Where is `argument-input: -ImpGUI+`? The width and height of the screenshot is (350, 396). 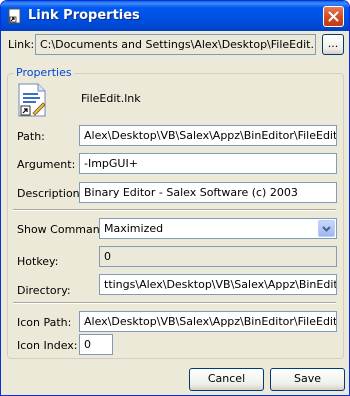
argument-input: -ImpGUI+ is located at coordinates (208, 163).